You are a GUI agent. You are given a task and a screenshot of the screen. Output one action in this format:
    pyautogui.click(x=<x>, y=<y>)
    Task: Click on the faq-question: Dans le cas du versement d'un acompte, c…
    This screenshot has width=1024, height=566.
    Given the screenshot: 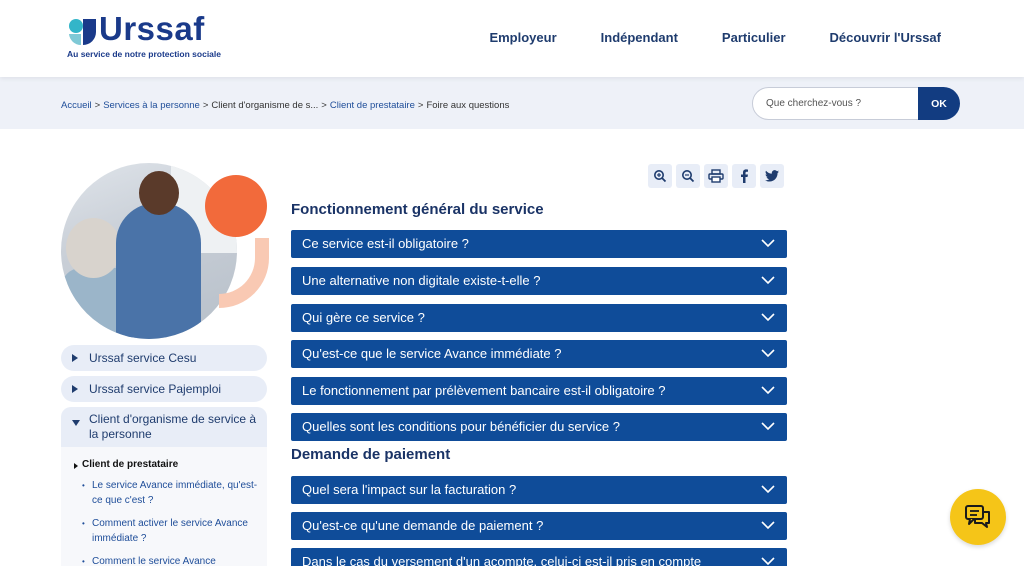 What is the action you would take?
    pyautogui.click(x=502, y=560)
    